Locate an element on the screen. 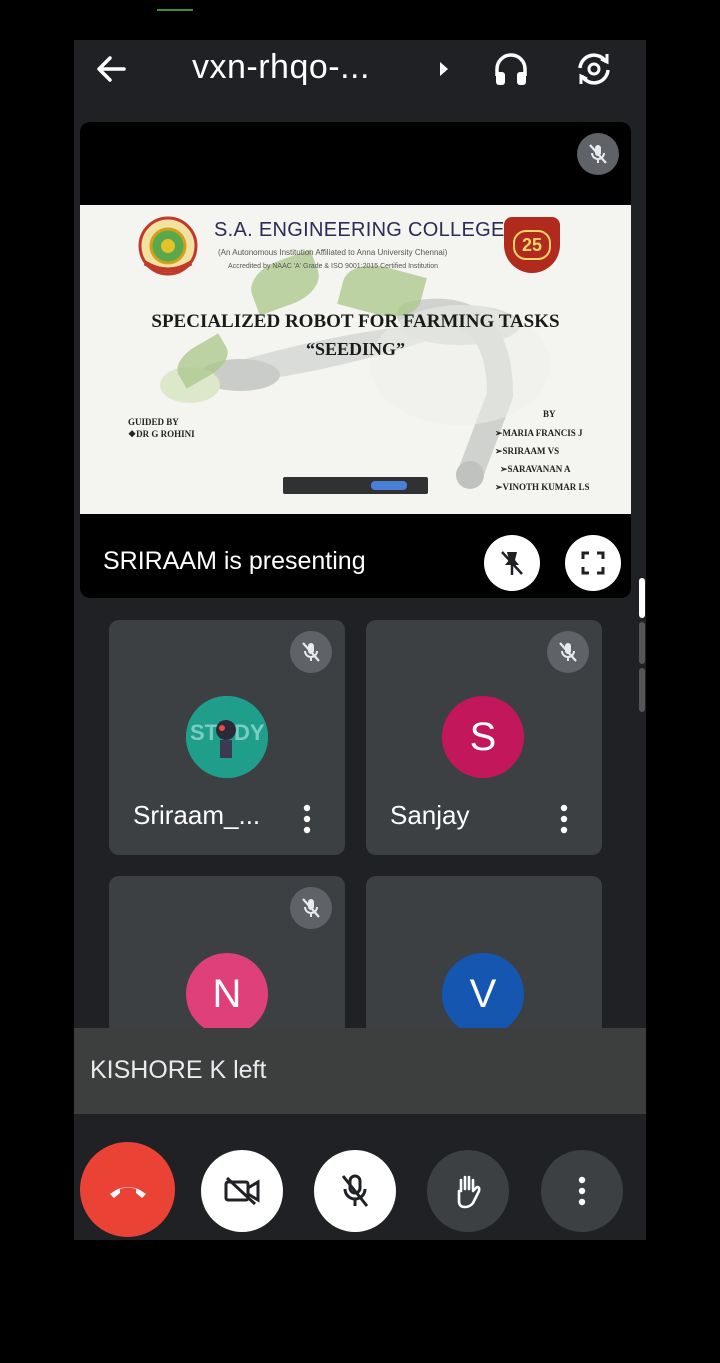 This screenshot has width=720, height=1363. avatar: N is located at coordinates (227, 994).